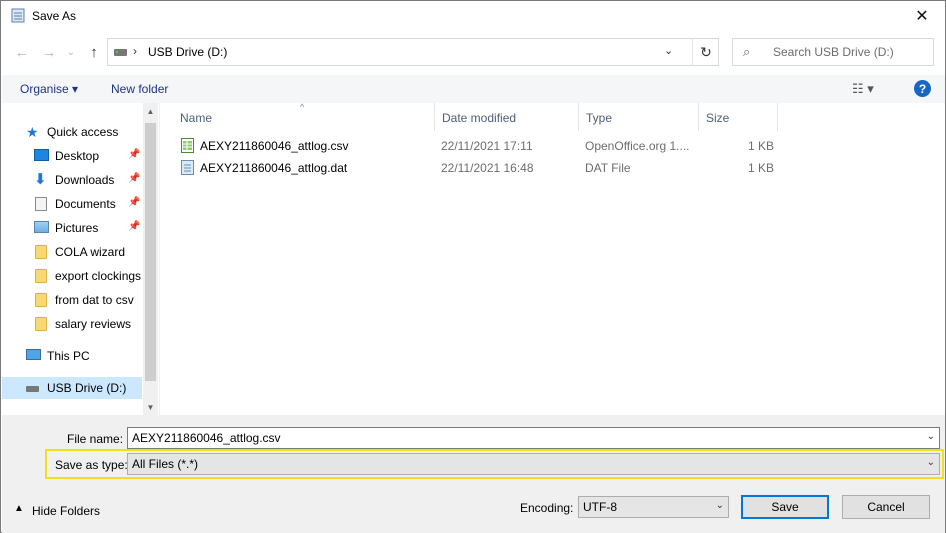 This screenshot has width=946, height=533. Describe the element at coordinates (33, 354) in the screenshot. I see `pc-icon` at that location.